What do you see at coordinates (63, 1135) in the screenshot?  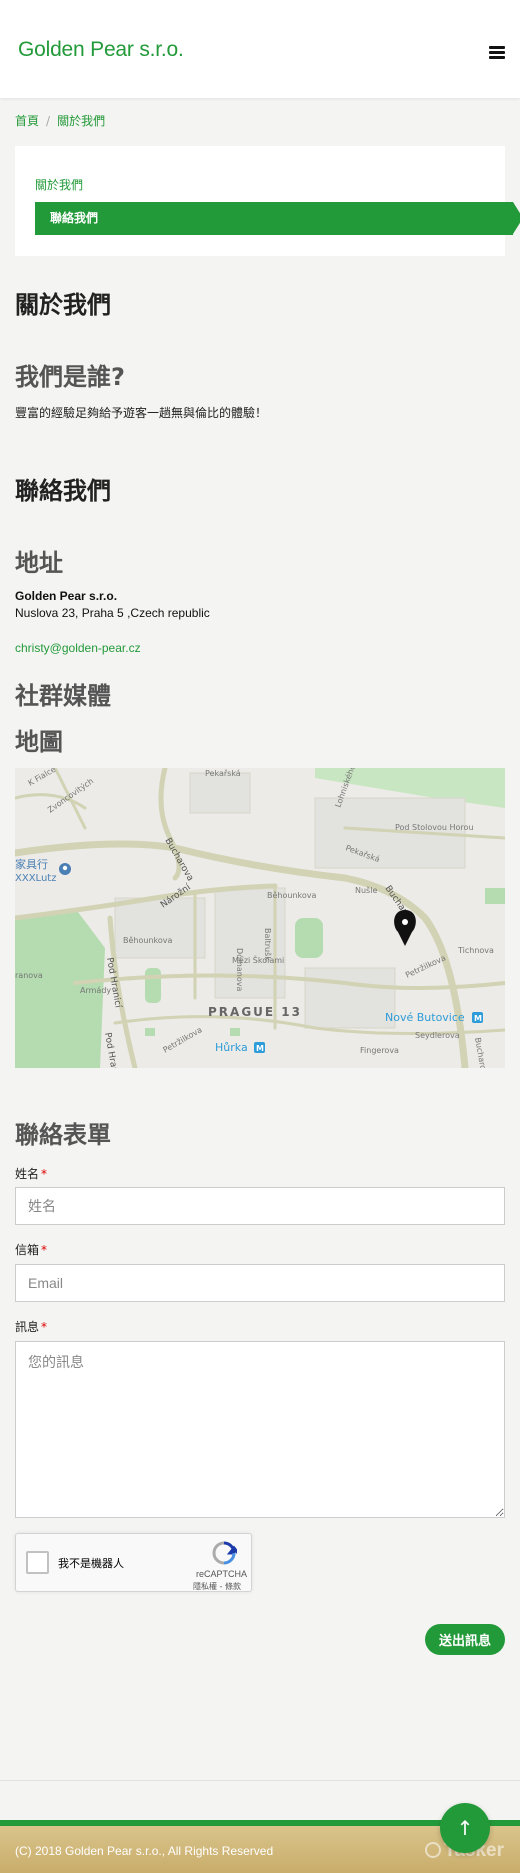 I see `form-heading: 聯絡表單` at bounding box center [63, 1135].